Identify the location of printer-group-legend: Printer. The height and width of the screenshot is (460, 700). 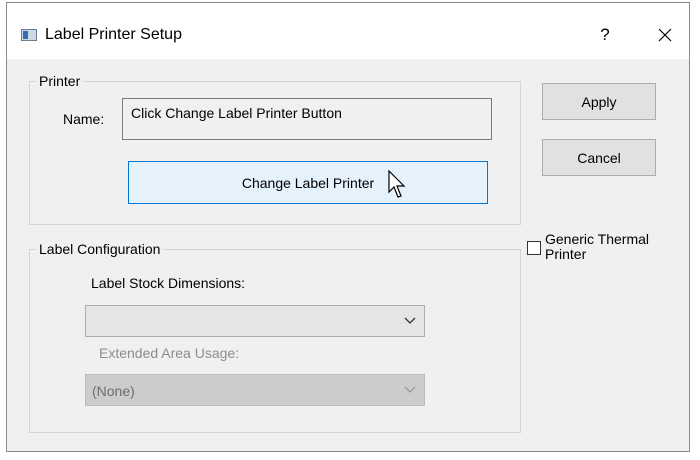
(60, 81).